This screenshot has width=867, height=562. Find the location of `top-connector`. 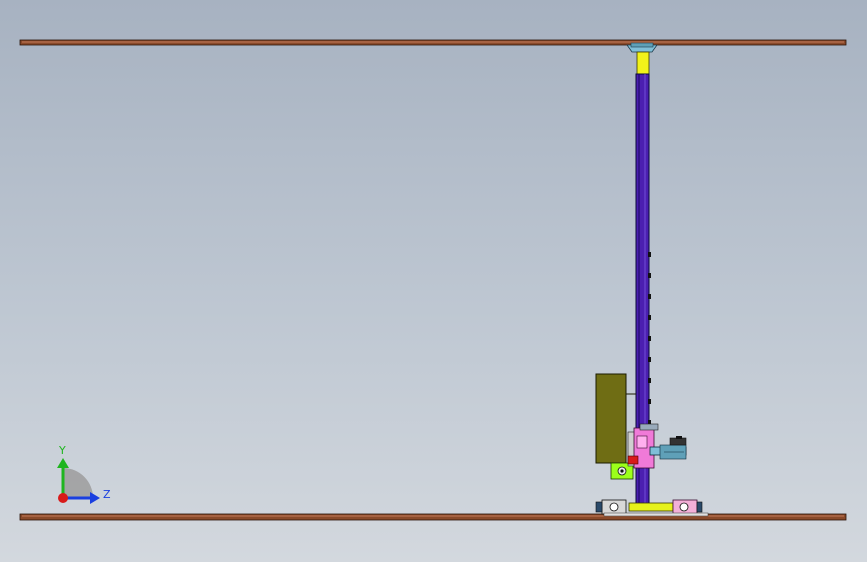

top-connector is located at coordinates (642, 58).